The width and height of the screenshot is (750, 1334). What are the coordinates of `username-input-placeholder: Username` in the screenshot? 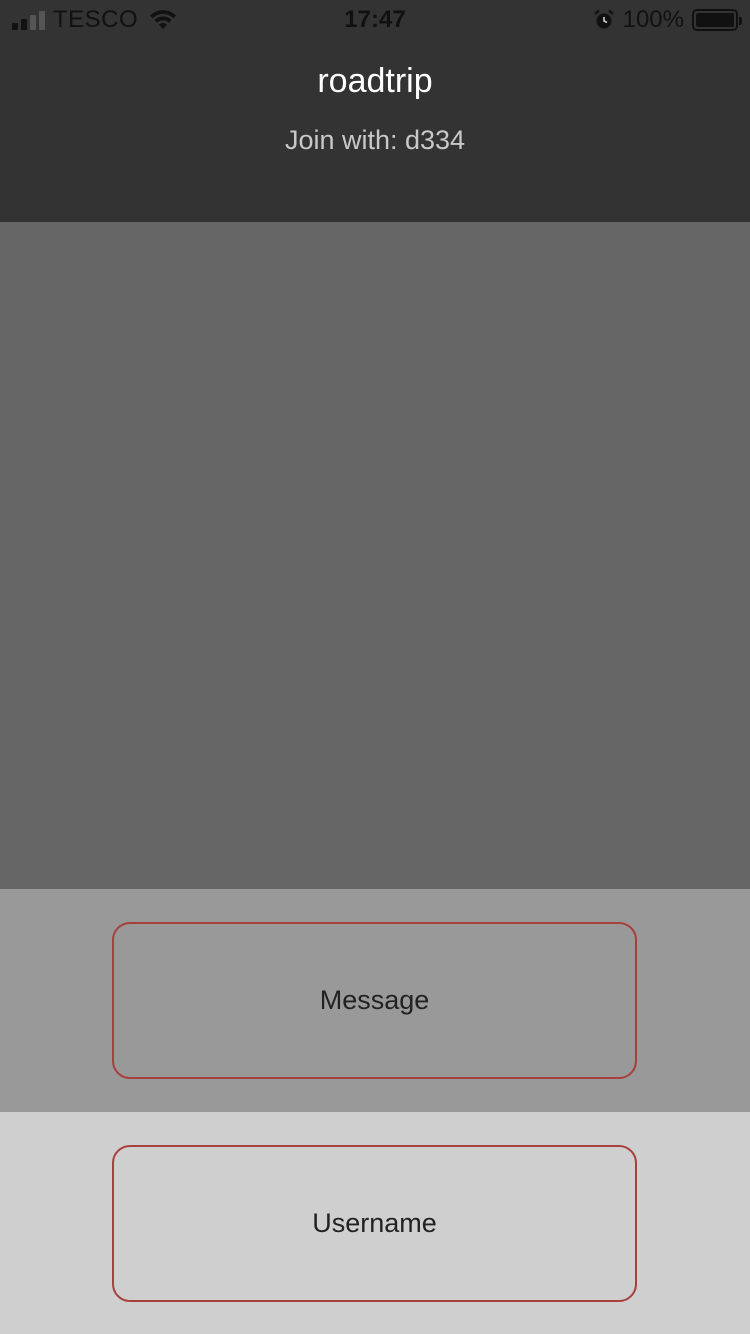 It's located at (374, 1223).